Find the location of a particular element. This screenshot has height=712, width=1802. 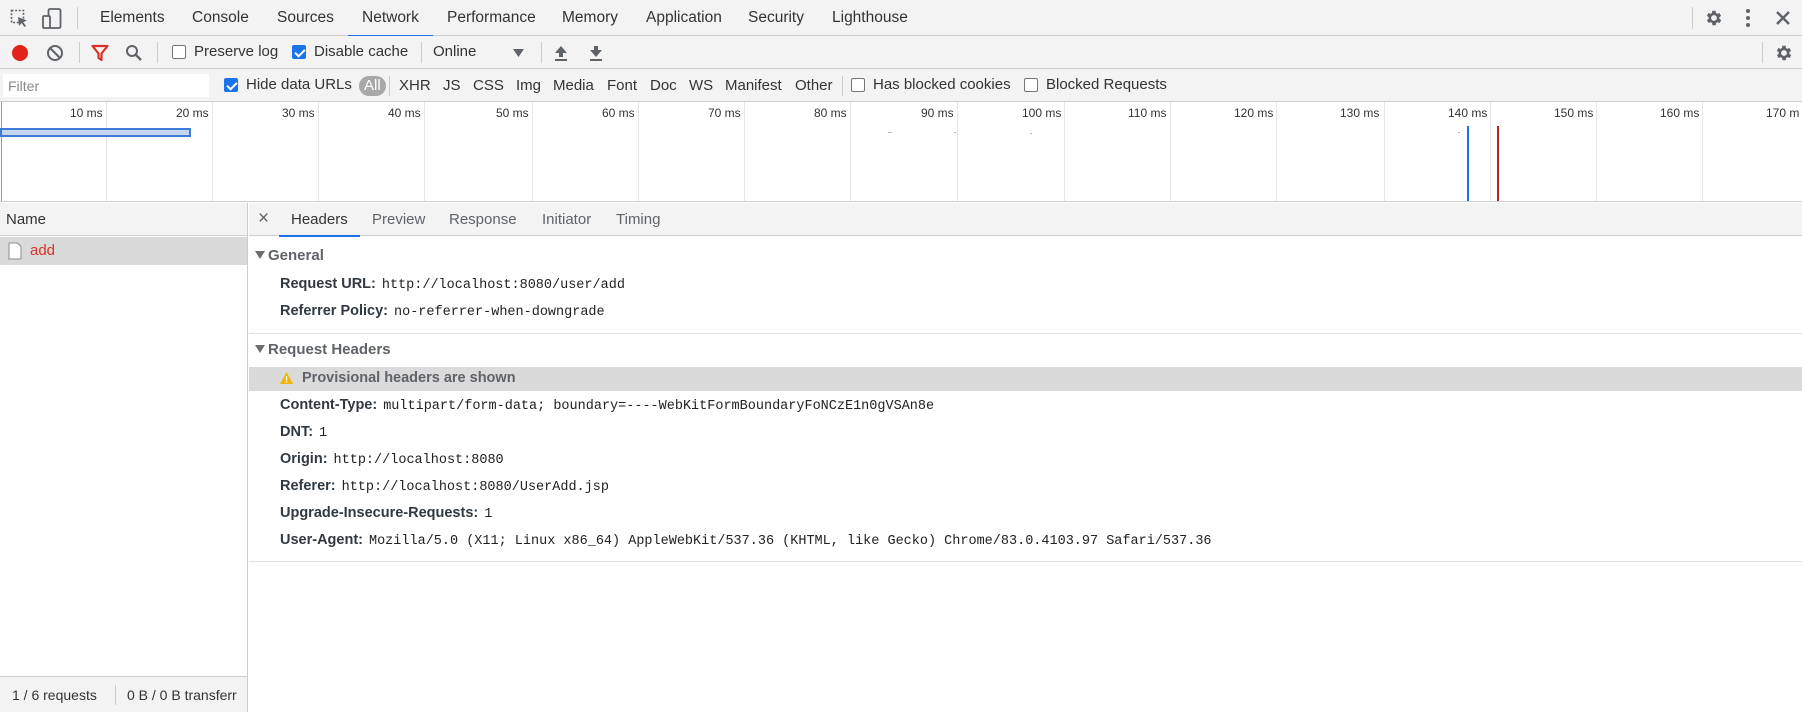

hide-data-urls-label: Hide data URLs is located at coordinates (299, 84).